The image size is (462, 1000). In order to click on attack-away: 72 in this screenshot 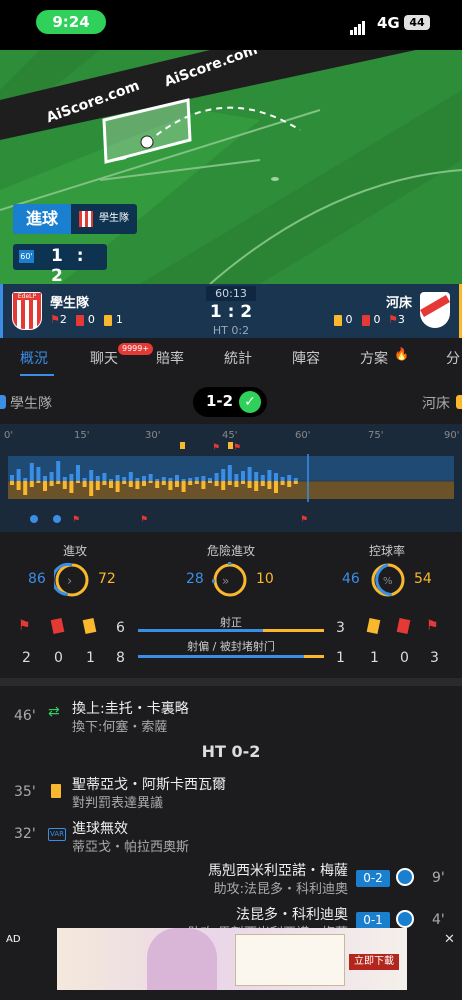, I will do `click(107, 579)`.